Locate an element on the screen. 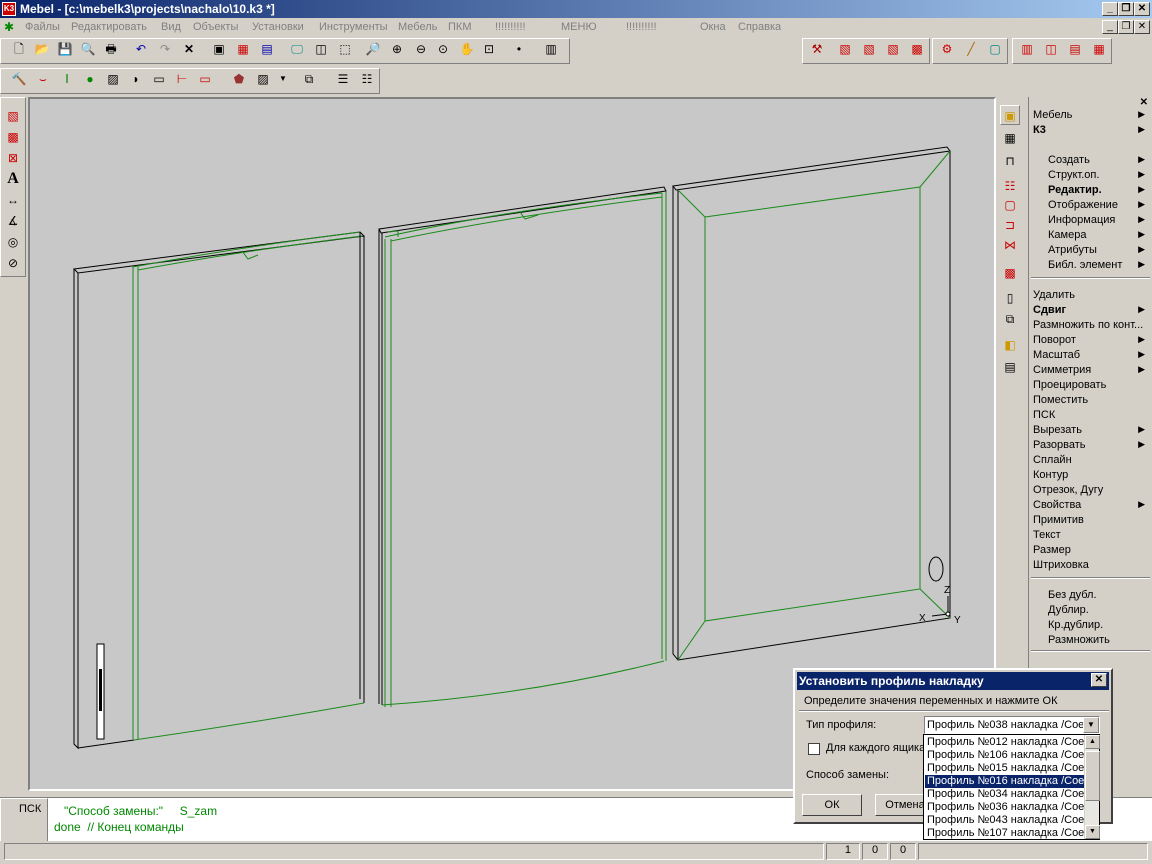 Image resolution: width=1152 pixels, height=864 pixels. snap-icon-9: ▯ is located at coordinates (1010, 298).